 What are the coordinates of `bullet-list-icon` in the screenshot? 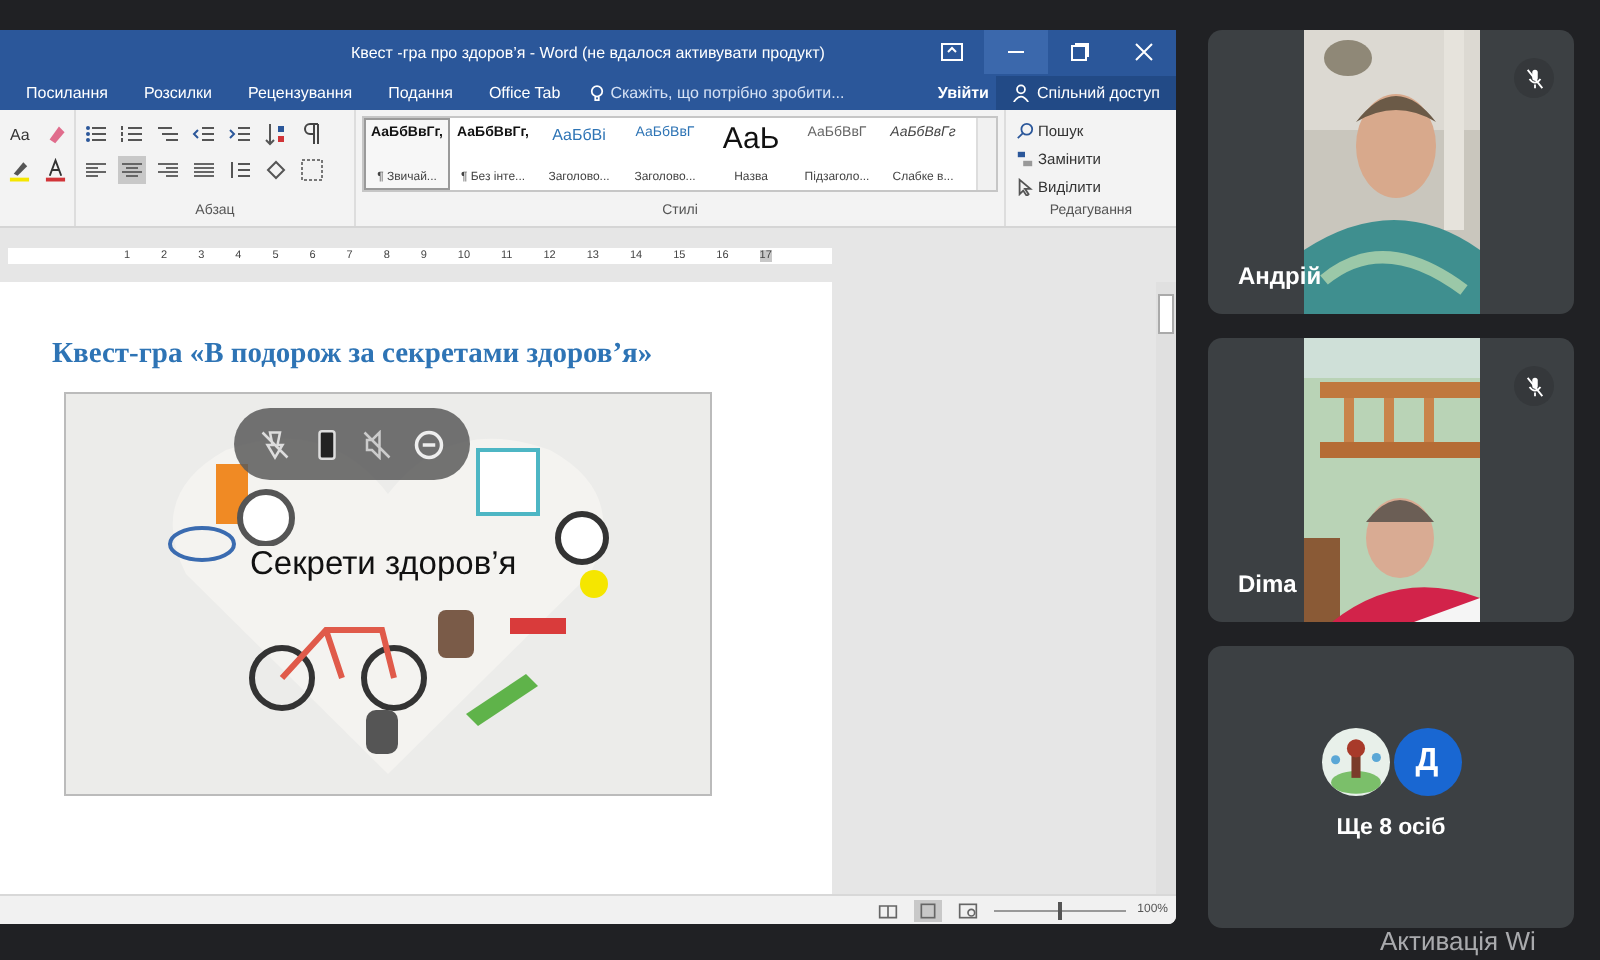 It's located at (96, 134).